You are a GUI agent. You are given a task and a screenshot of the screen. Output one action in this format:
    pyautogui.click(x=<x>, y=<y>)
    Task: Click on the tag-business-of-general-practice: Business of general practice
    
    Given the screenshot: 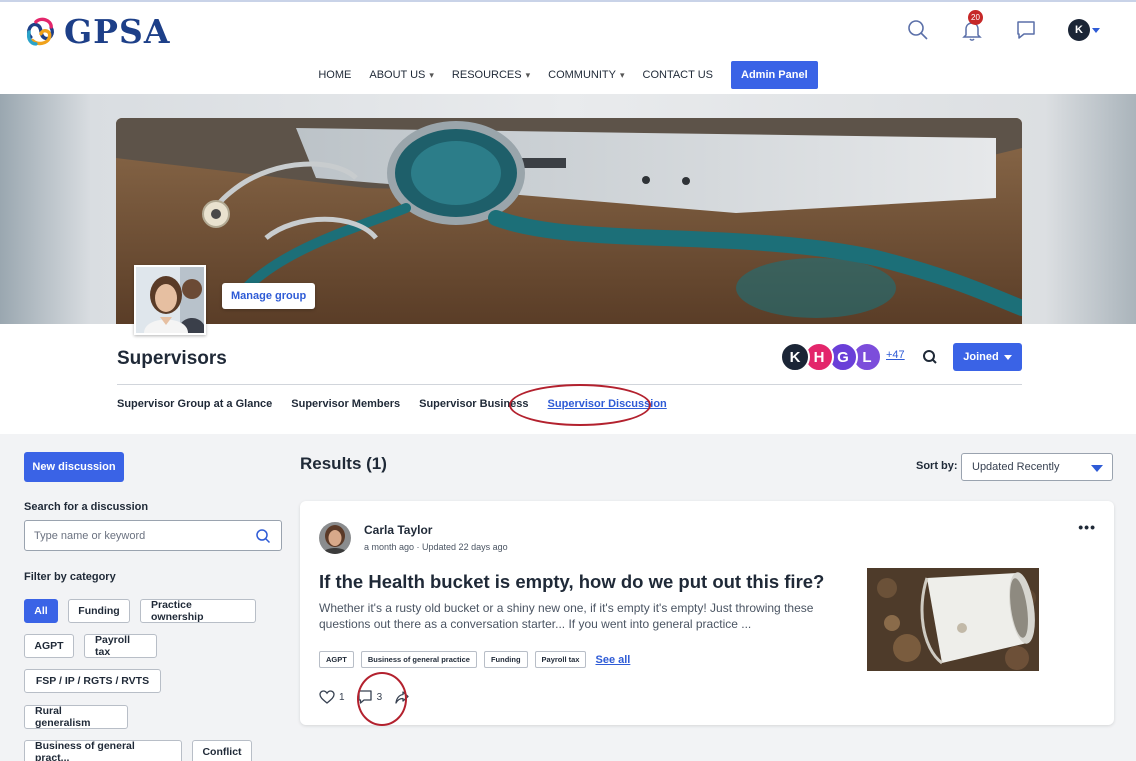 What is the action you would take?
    pyautogui.click(x=418, y=659)
    